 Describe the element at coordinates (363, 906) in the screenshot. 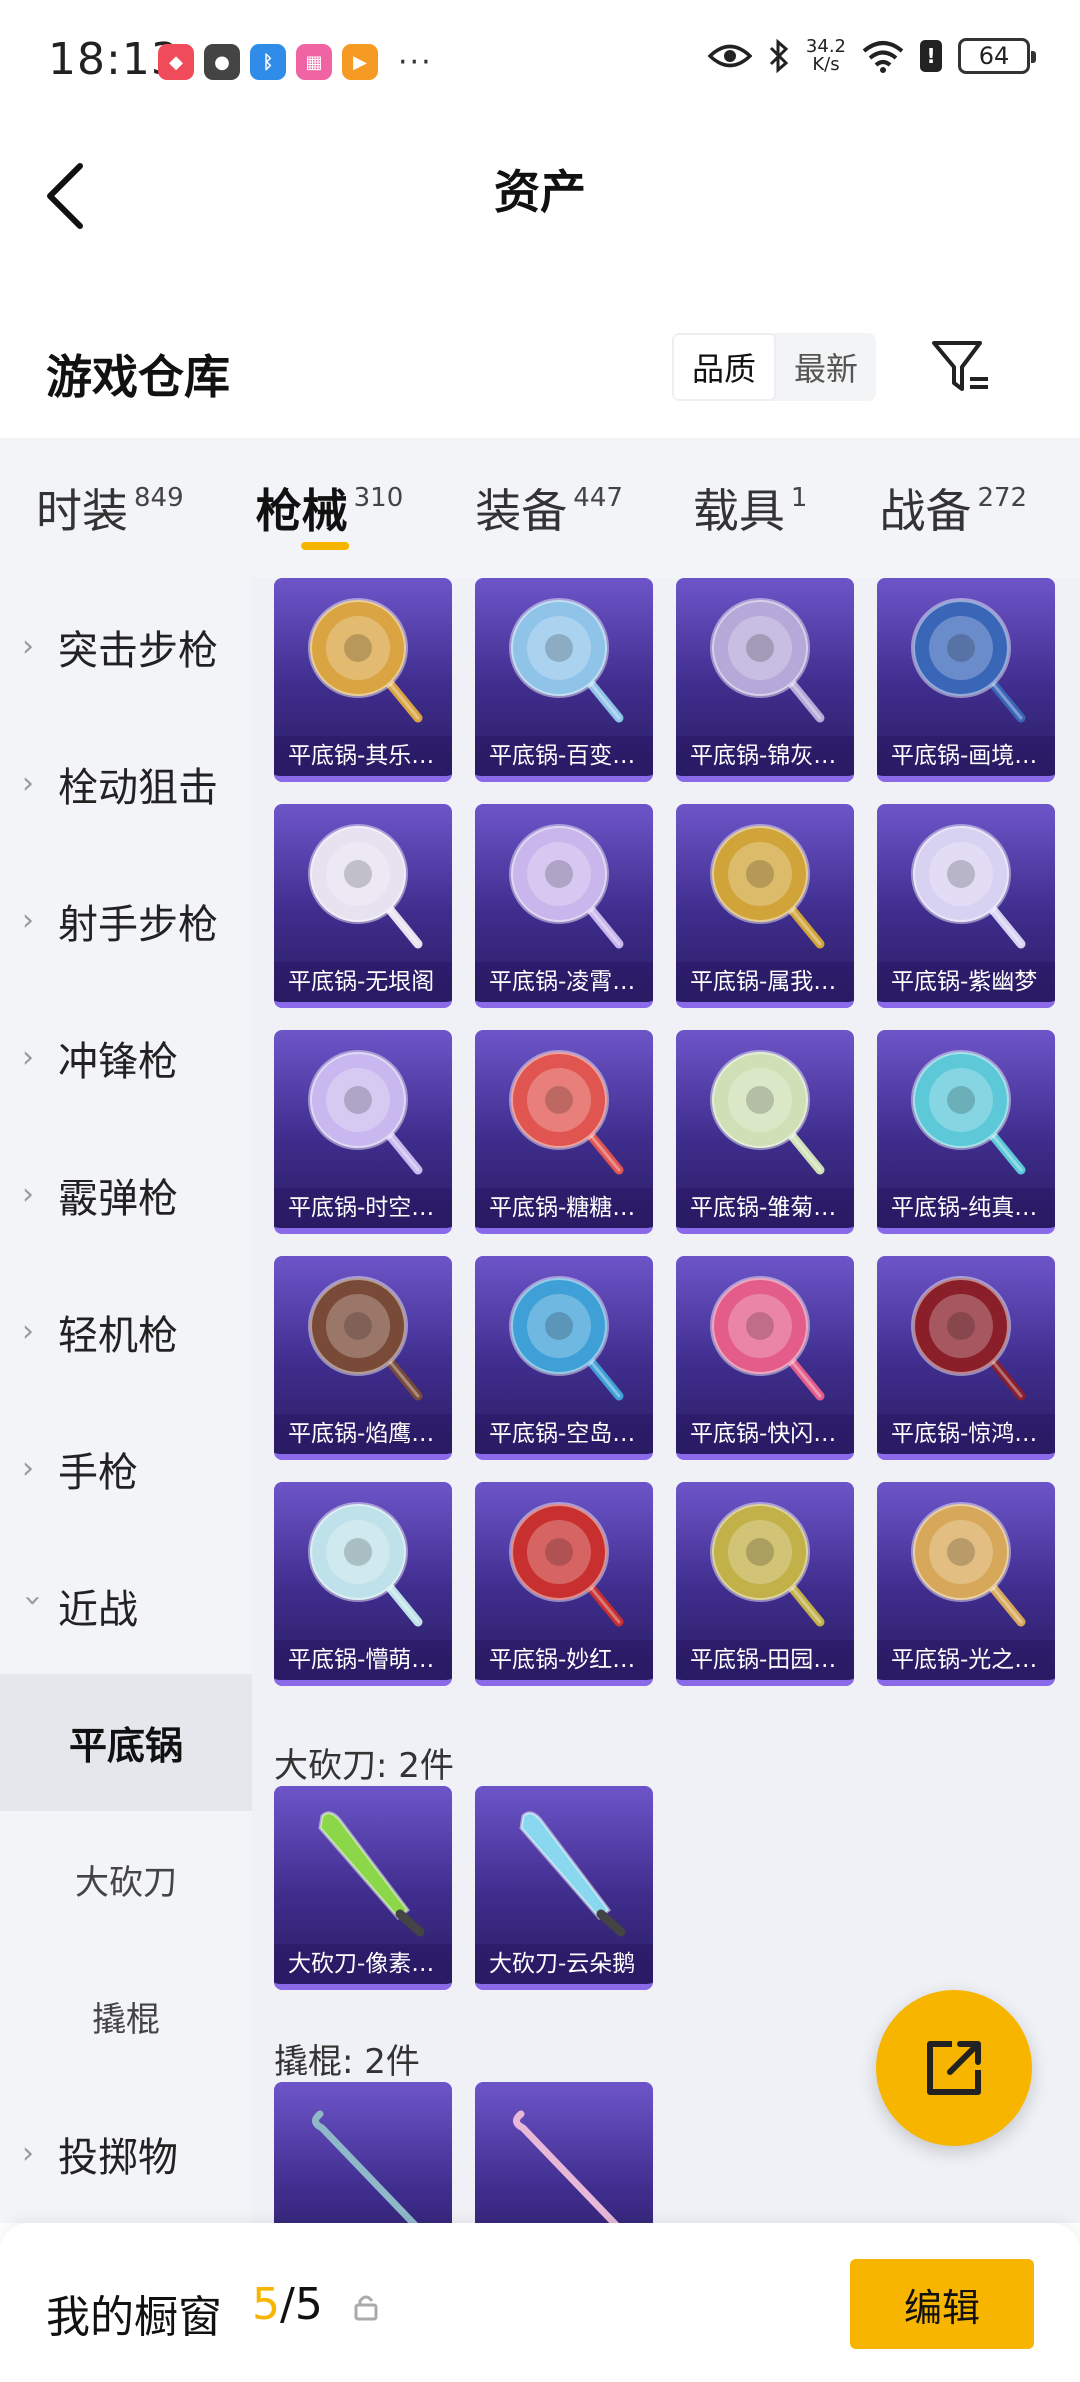

I see `item-card: 平底锅-无垠阁` at that location.